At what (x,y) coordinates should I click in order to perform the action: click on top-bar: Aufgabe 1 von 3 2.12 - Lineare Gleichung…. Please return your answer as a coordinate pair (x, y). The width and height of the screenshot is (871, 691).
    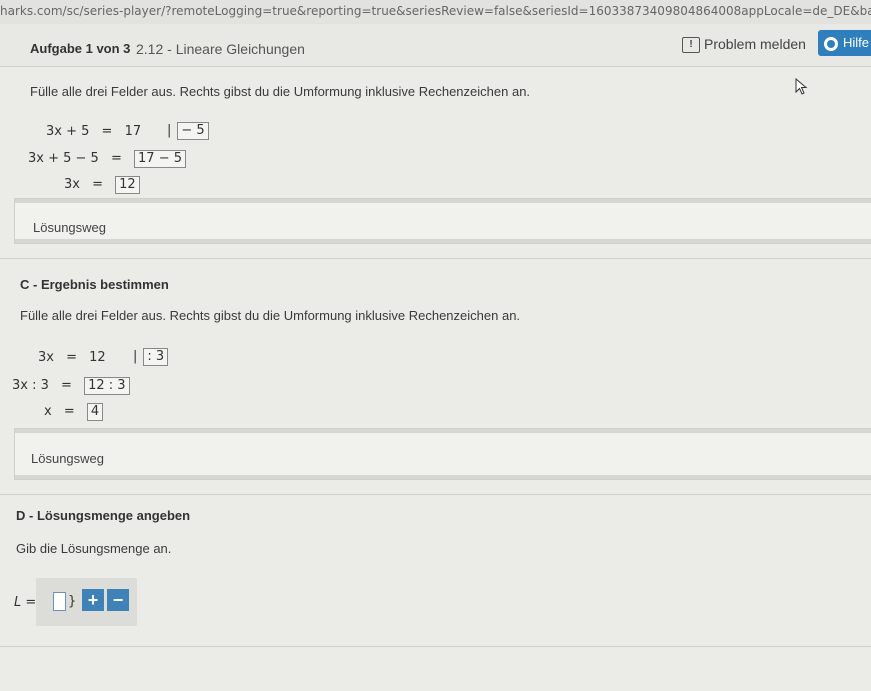
    Looking at the image, I should click on (435, 45).